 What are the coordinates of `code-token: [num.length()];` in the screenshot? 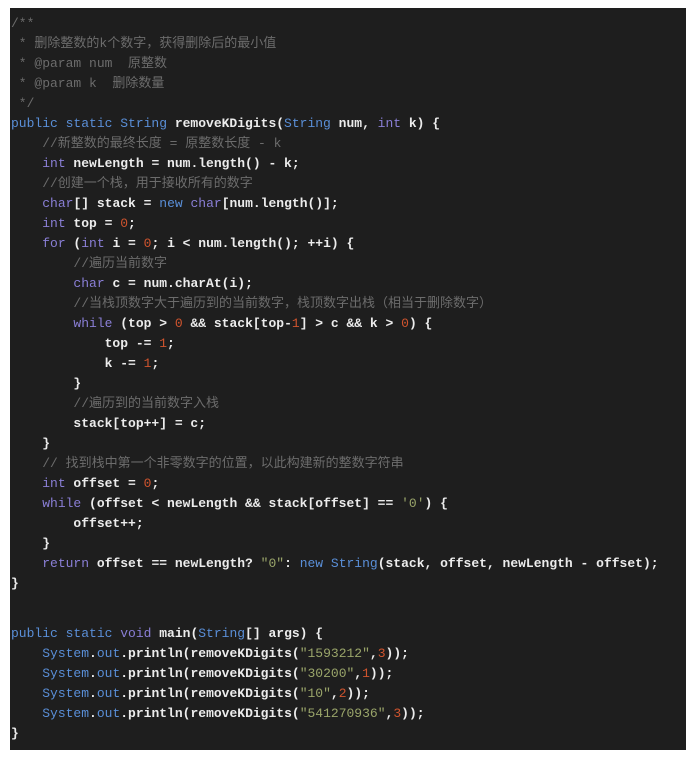 It's located at (280, 203).